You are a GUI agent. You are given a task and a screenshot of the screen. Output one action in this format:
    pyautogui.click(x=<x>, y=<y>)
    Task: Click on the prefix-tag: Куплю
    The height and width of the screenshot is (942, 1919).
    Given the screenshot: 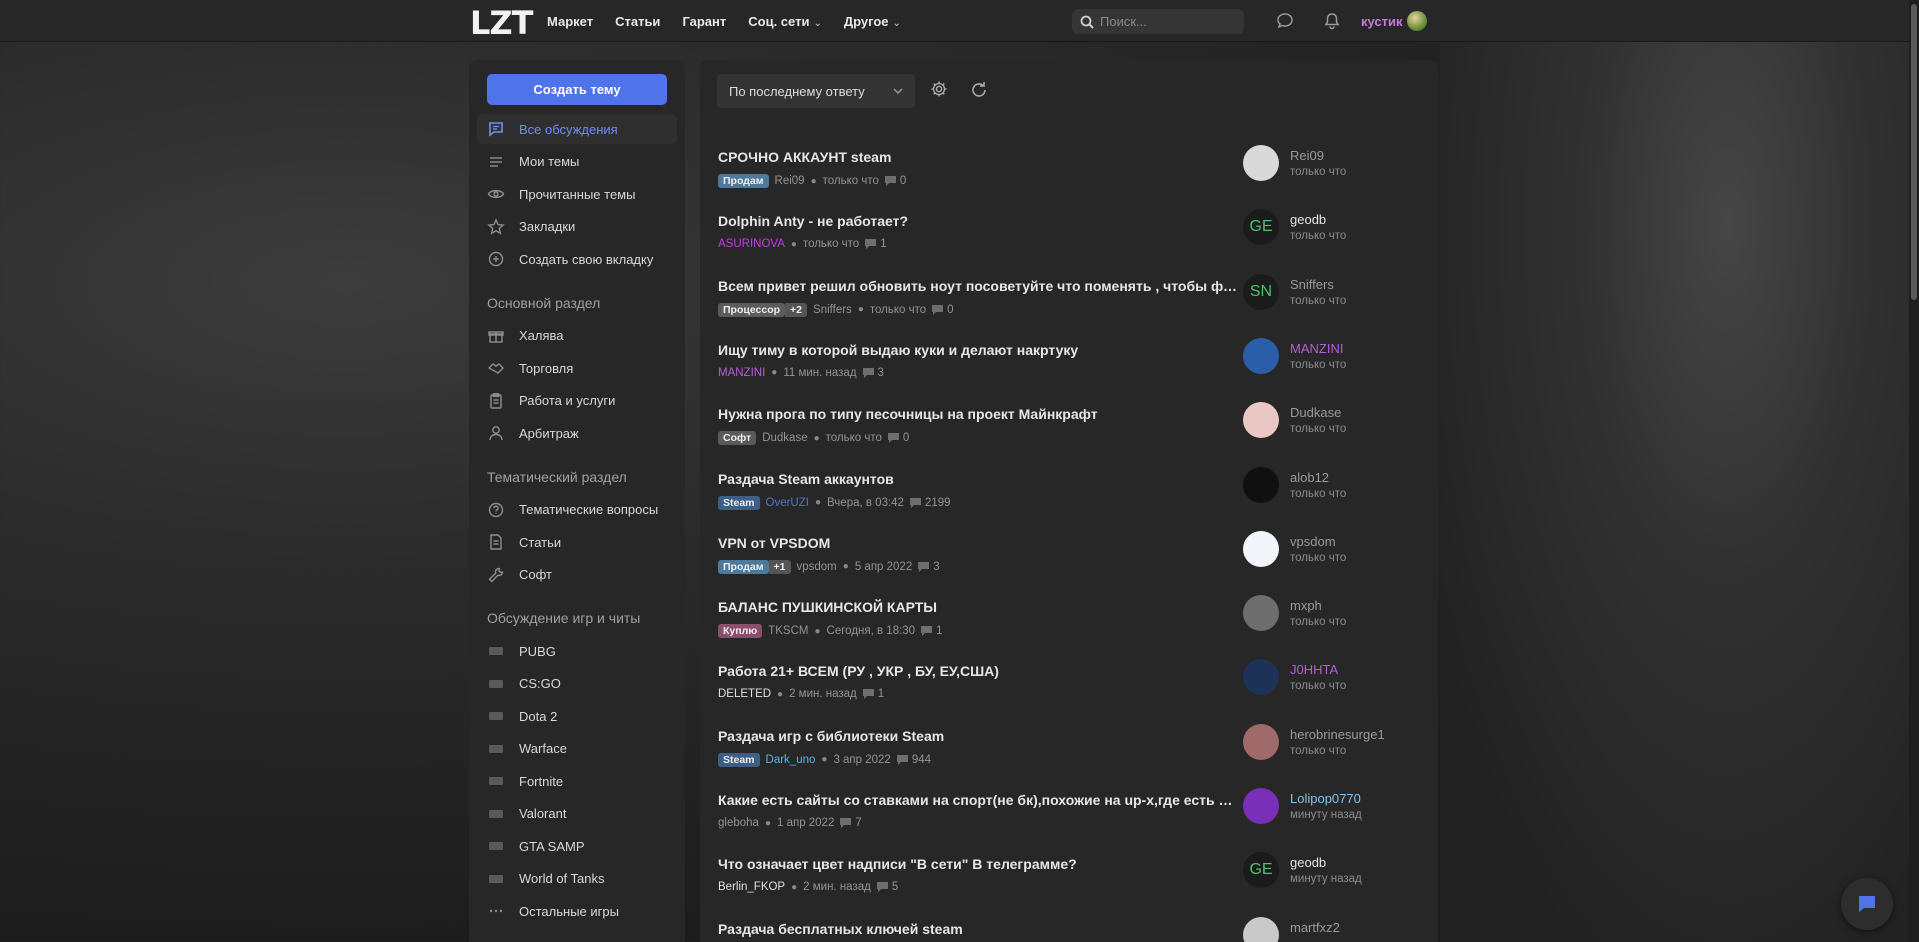 What is the action you would take?
    pyautogui.click(x=740, y=631)
    